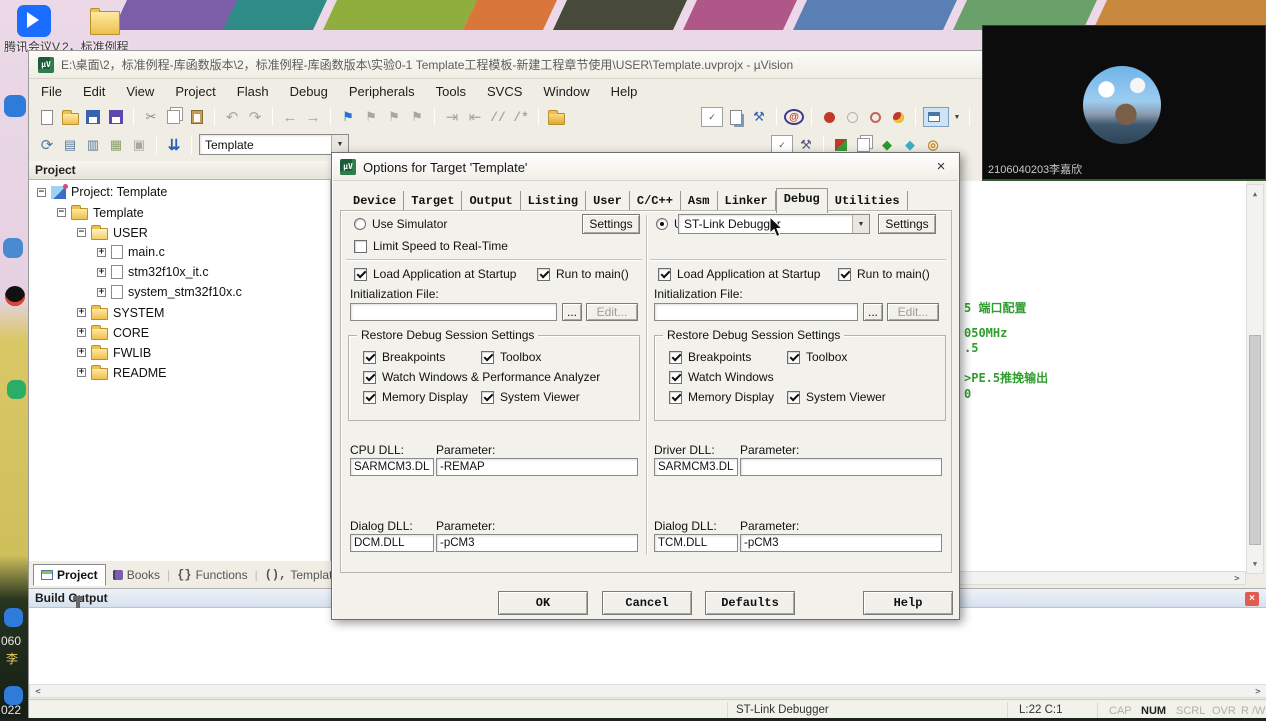  What do you see at coordinates (655, 201) in the screenshot?
I see `tab-cpp: C/C++` at bounding box center [655, 201].